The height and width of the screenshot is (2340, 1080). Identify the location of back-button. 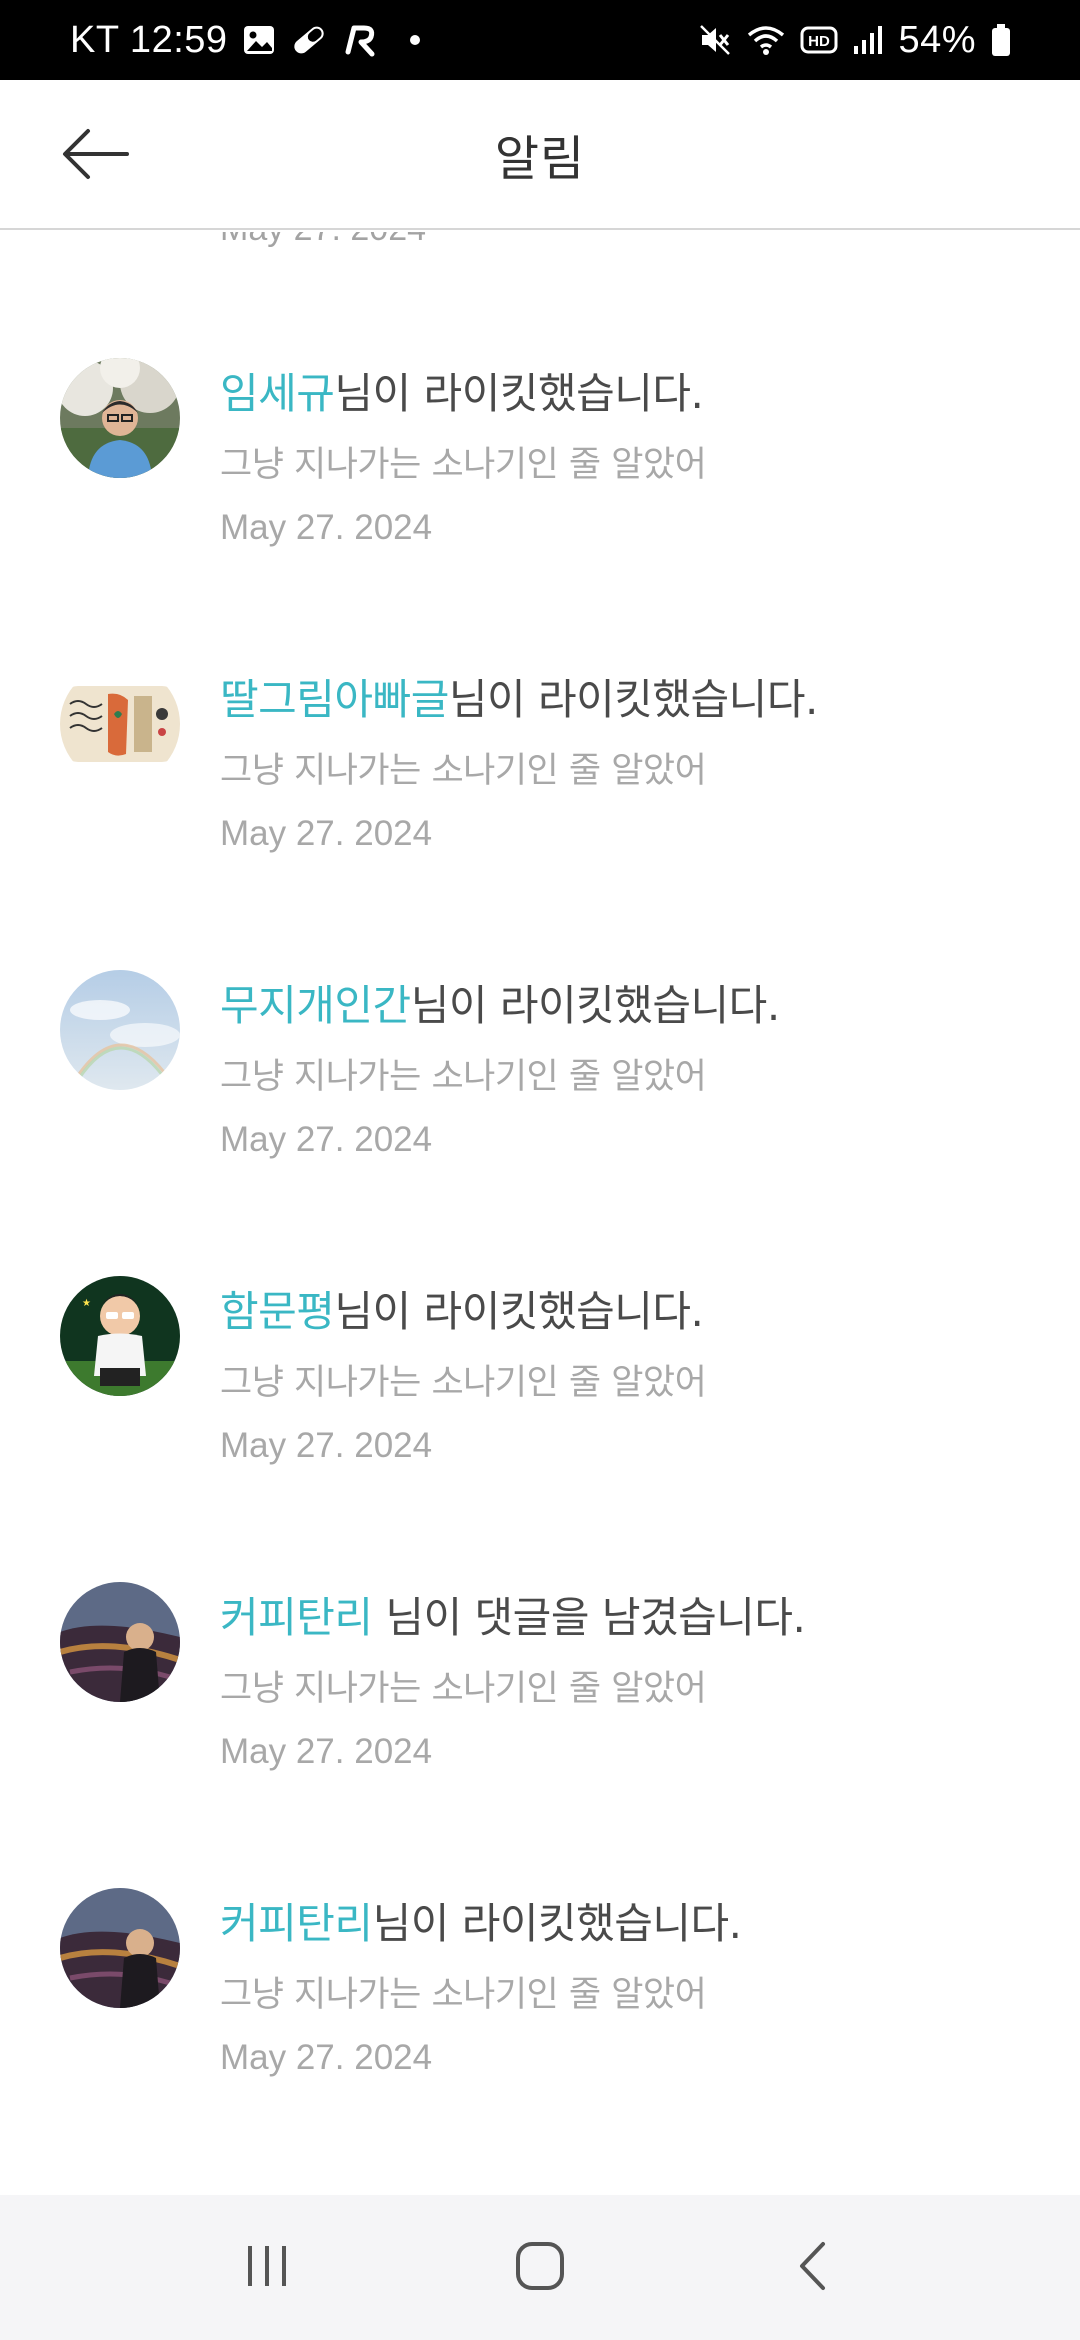
(96, 156).